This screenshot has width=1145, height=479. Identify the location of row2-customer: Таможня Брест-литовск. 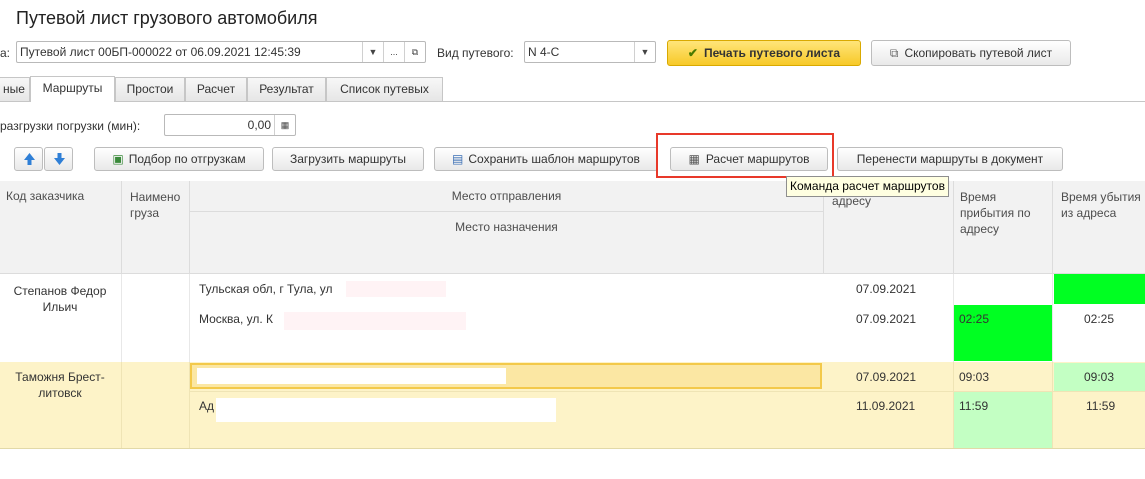
(60, 385).